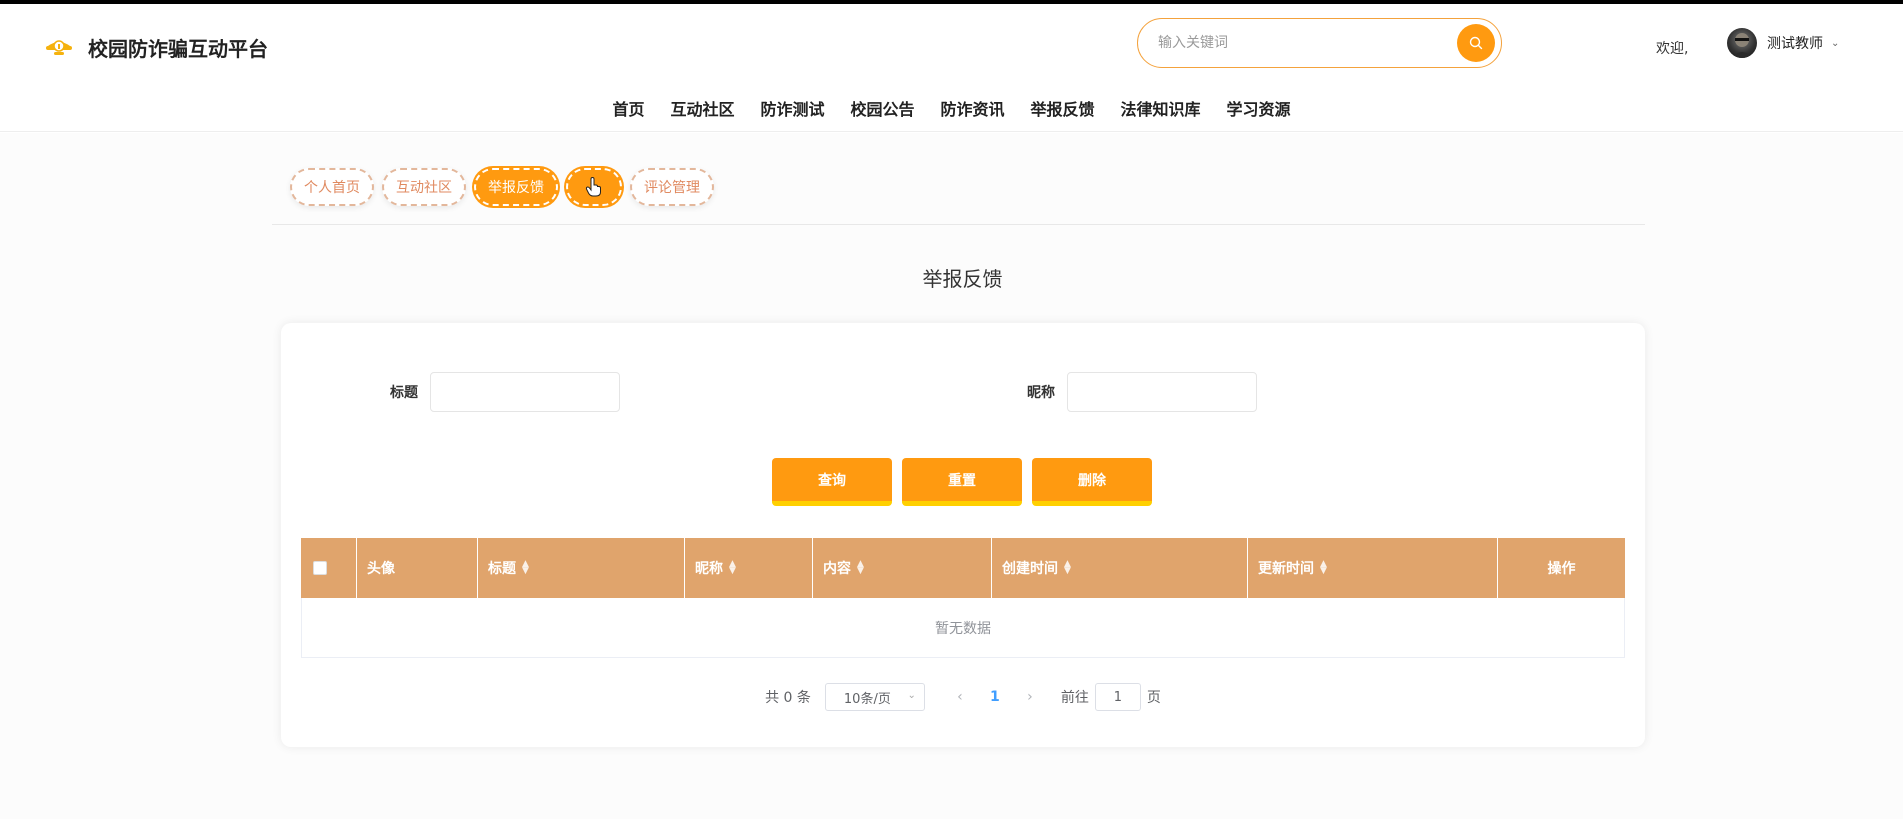  I want to click on prev-page-icon: ‹, so click(960, 697).